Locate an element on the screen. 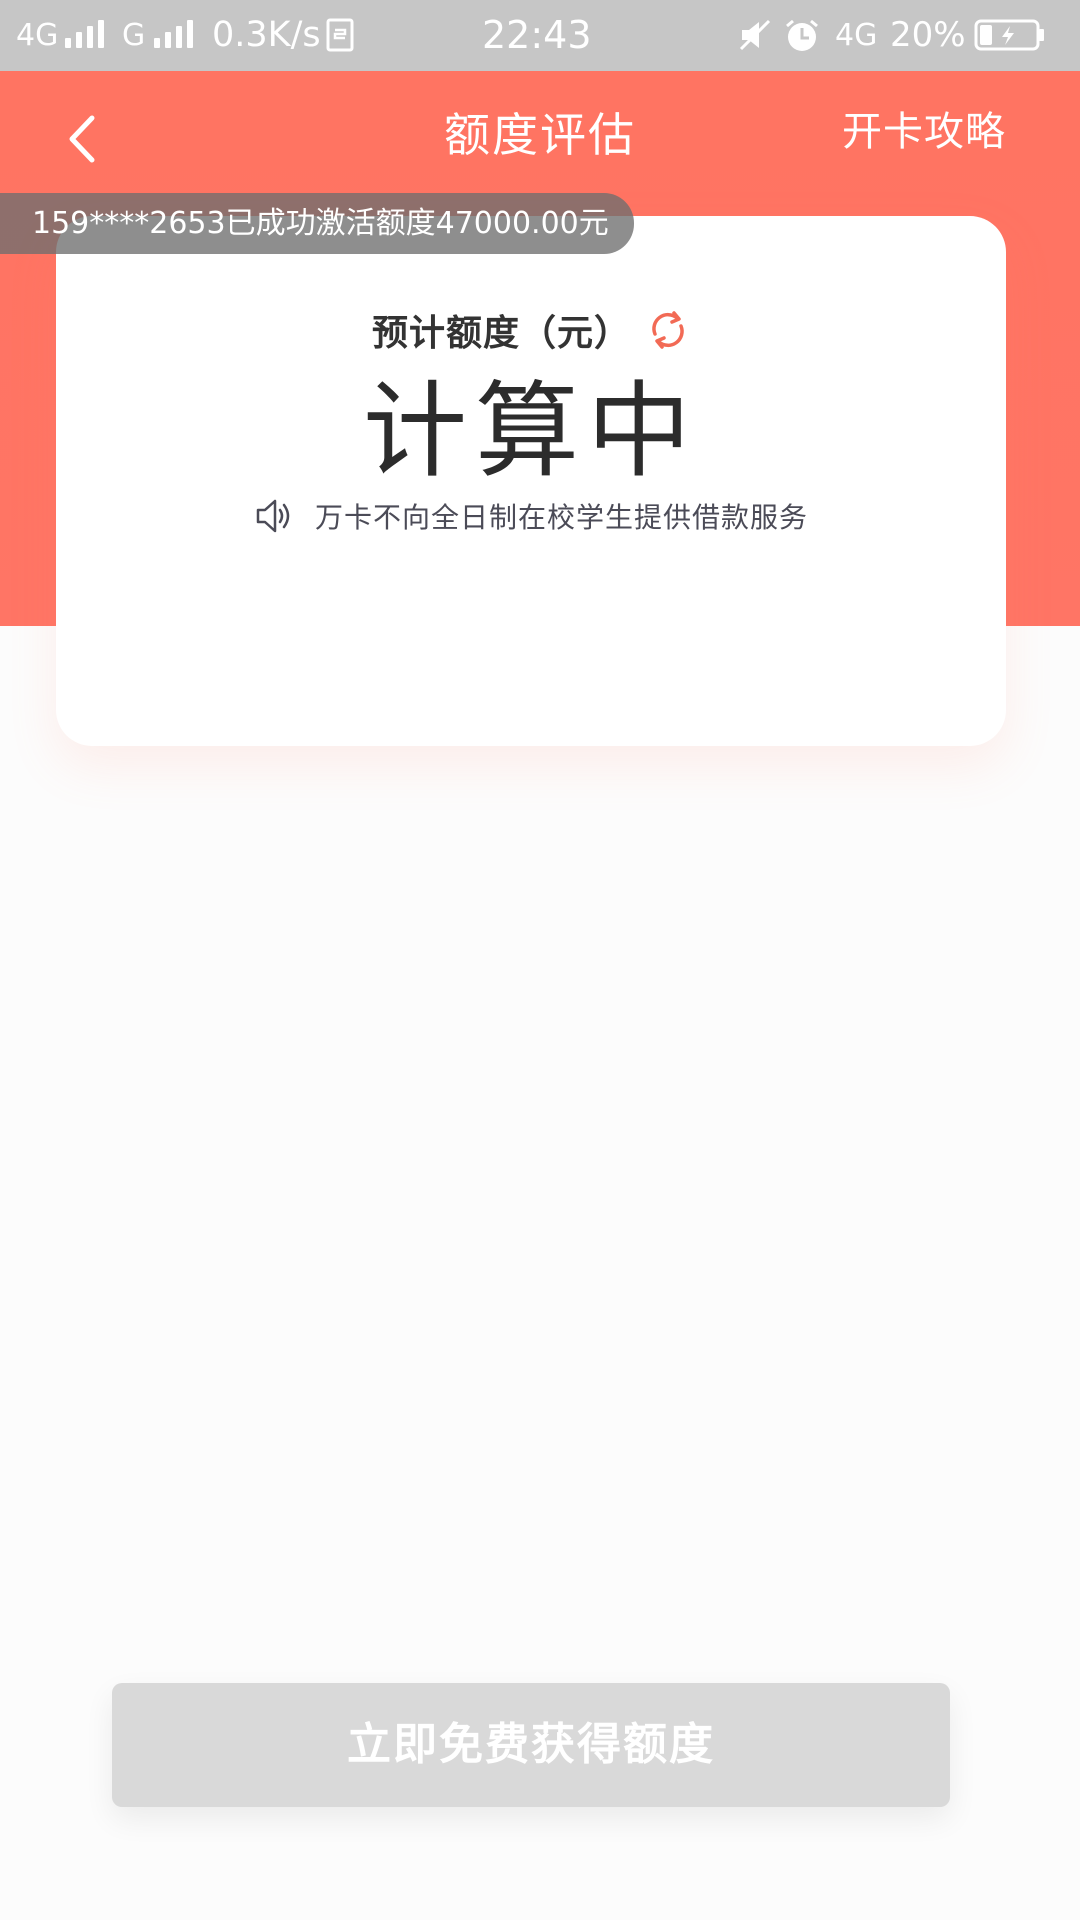 The width and height of the screenshot is (1080, 1920). clock: 22:43 is located at coordinates (537, 35).